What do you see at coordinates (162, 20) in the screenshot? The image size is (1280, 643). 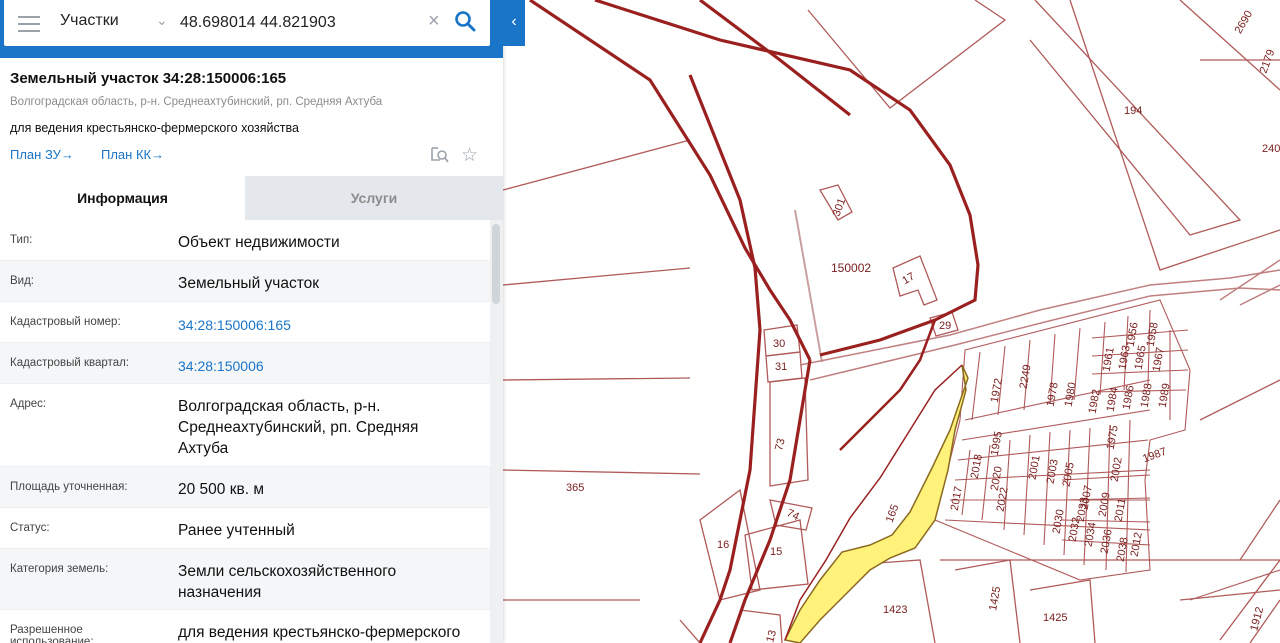 I see `chevron-down-icon: ⌄` at bounding box center [162, 20].